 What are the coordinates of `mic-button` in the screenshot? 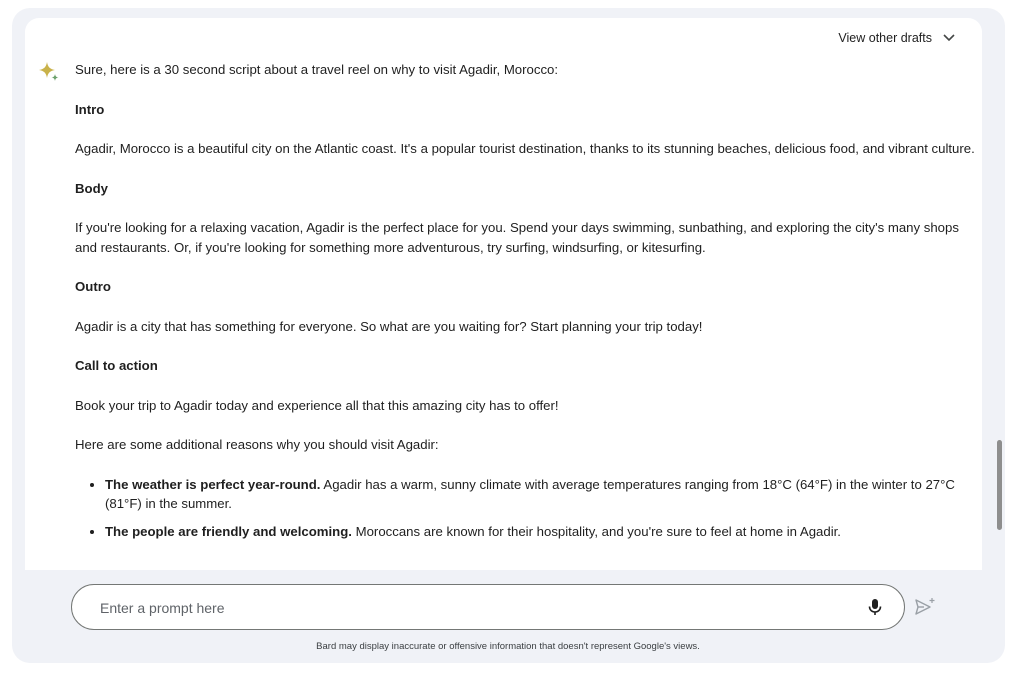 It's located at (875, 607).